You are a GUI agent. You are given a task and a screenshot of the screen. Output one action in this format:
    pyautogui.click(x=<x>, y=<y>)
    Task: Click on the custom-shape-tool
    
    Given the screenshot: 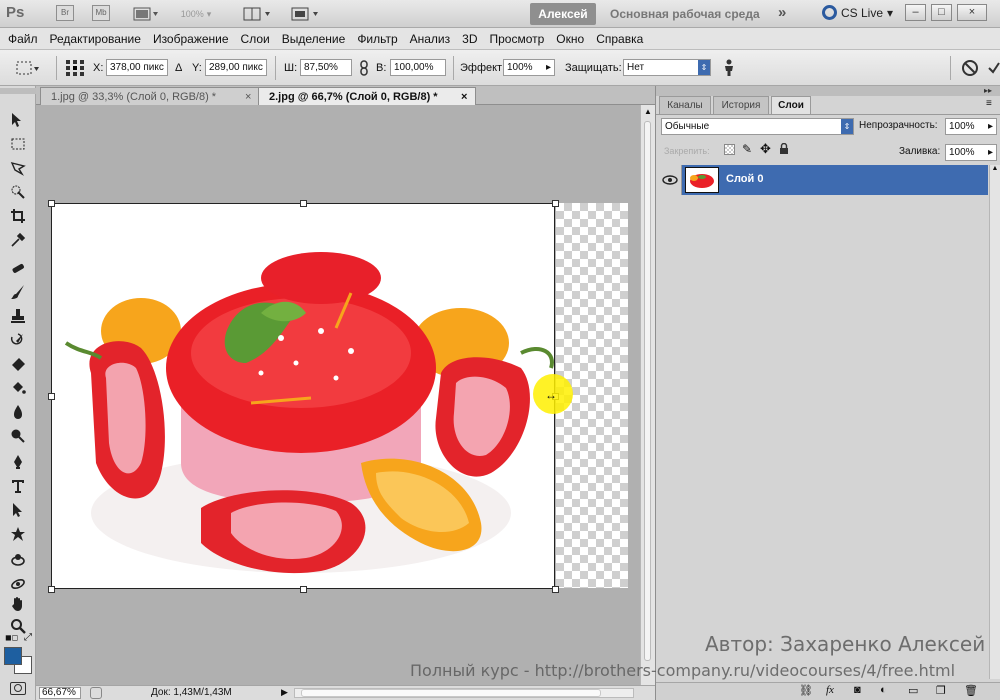 What is the action you would take?
    pyautogui.click(x=18, y=534)
    